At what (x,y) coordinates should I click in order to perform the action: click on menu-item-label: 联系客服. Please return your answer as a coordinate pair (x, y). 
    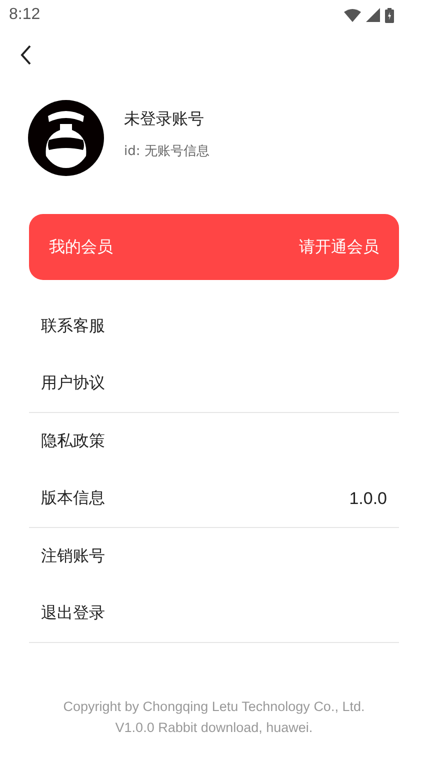
    Looking at the image, I should click on (73, 326).